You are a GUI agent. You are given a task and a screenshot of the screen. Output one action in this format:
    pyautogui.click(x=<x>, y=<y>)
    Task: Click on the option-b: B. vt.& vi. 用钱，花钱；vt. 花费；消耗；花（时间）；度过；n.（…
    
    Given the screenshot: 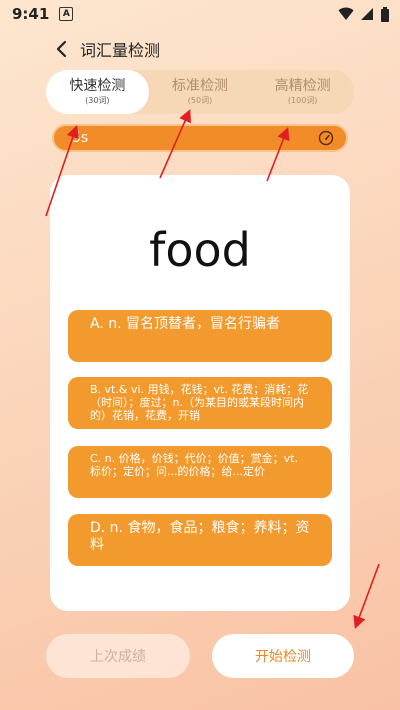 What is the action you would take?
    pyautogui.click(x=200, y=403)
    